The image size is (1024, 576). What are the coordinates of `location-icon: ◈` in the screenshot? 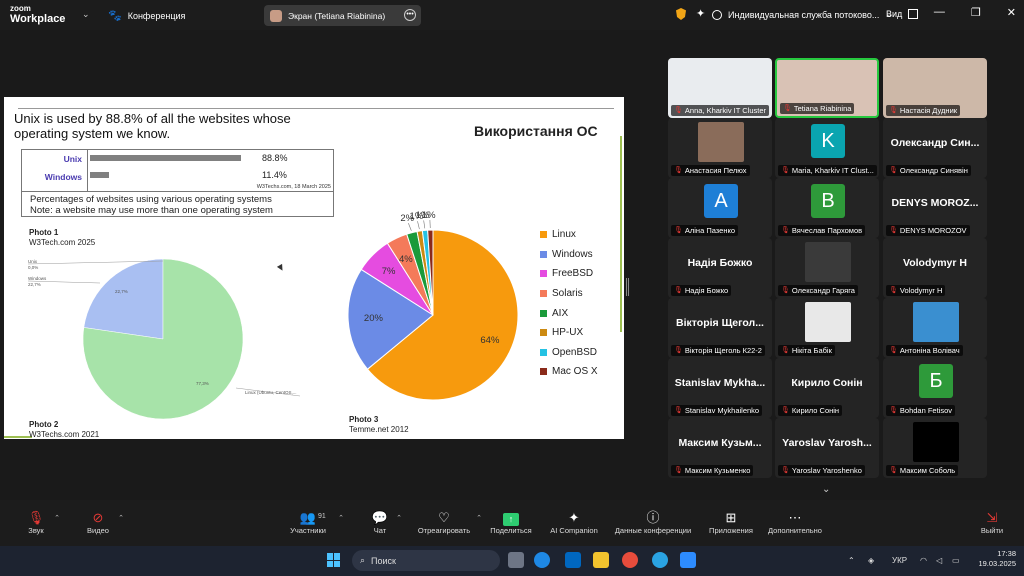 It's located at (871, 560).